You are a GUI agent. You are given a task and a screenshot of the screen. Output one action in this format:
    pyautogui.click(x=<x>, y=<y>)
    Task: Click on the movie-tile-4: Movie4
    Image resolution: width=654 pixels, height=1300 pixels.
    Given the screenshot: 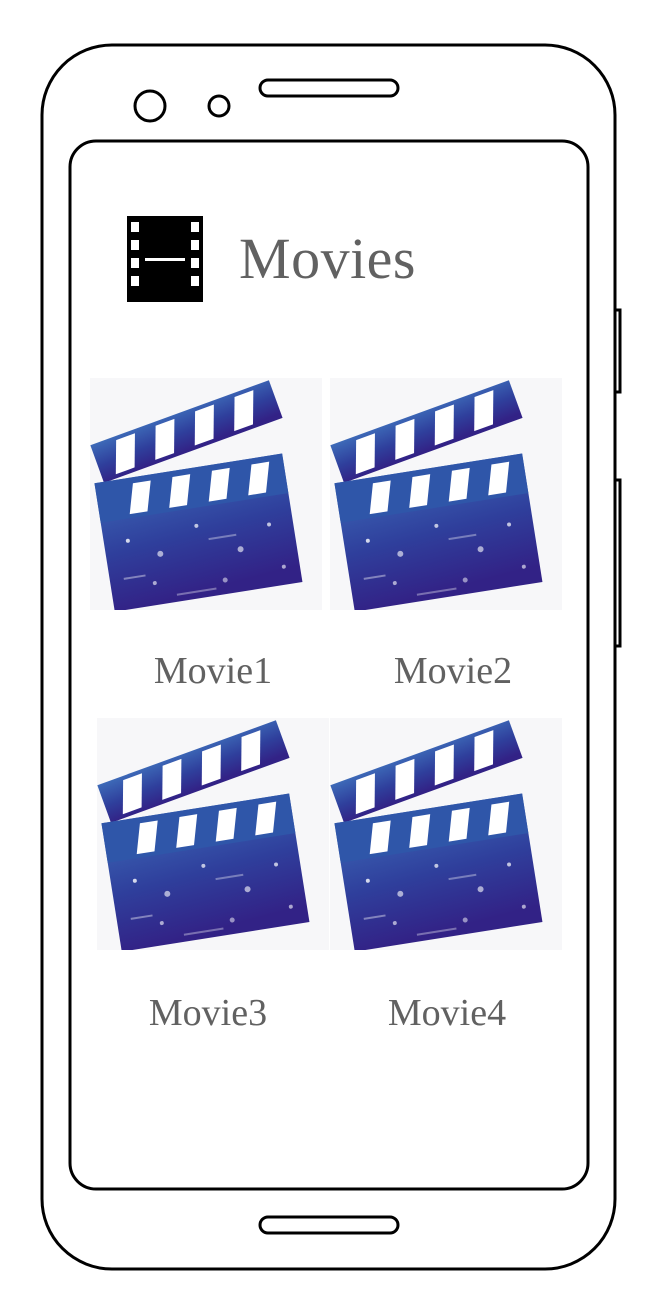 What is the action you would take?
    pyautogui.click(x=447, y=875)
    